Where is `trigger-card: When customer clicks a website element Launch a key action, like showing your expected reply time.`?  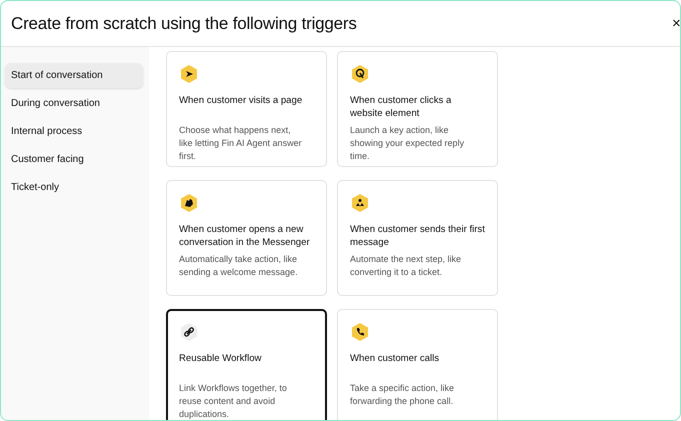 trigger-card: When customer clicks a website element Launch a key action, like showing your expected reply time. is located at coordinates (417, 109).